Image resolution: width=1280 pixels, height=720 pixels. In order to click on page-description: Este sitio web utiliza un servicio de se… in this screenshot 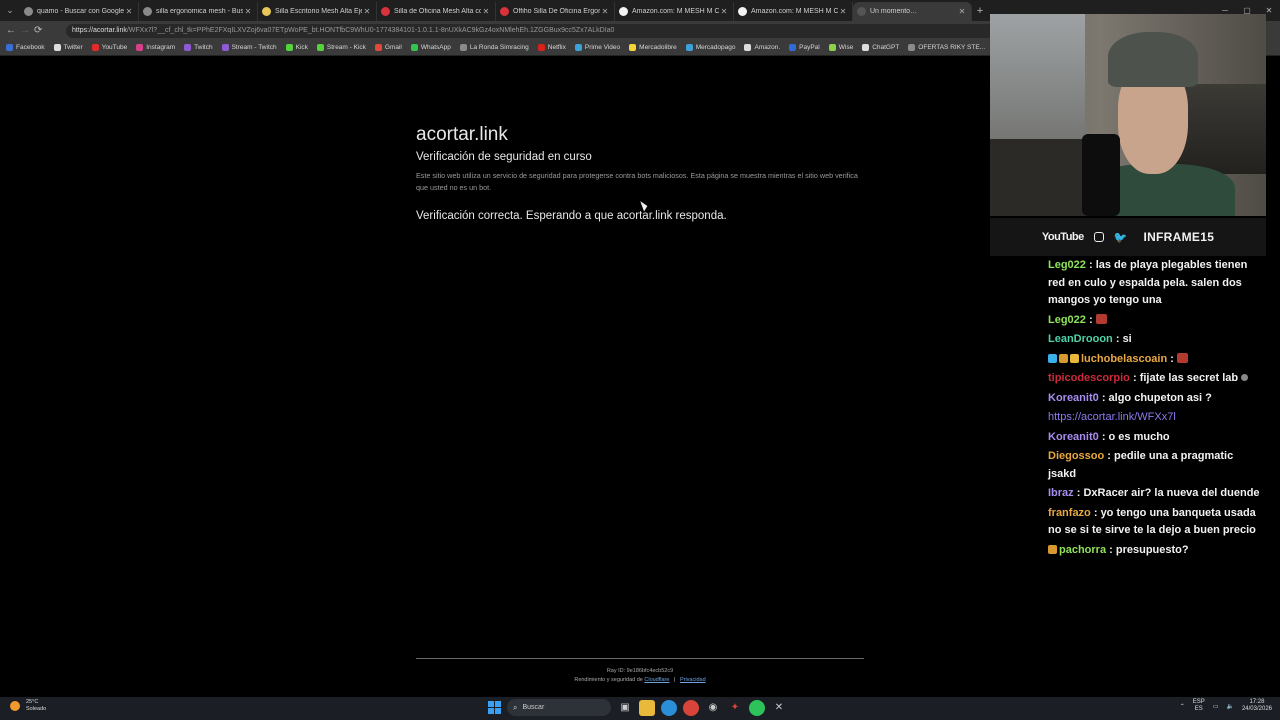, I will do `click(637, 181)`.